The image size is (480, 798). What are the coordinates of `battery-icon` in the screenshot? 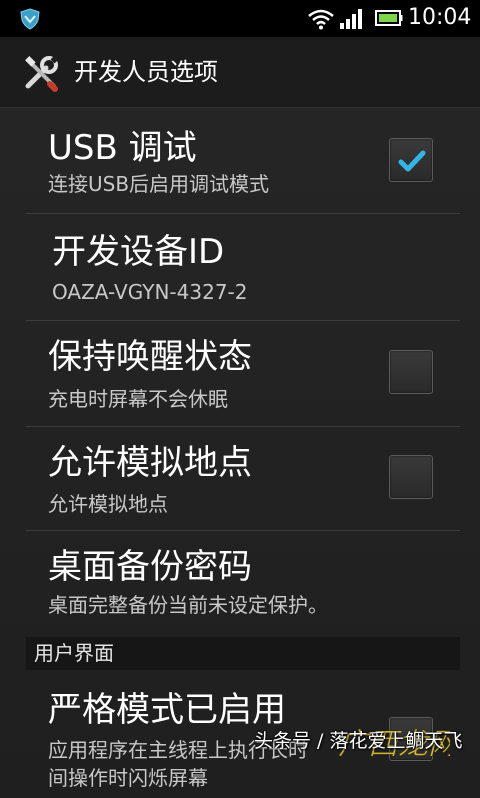 It's located at (389, 18).